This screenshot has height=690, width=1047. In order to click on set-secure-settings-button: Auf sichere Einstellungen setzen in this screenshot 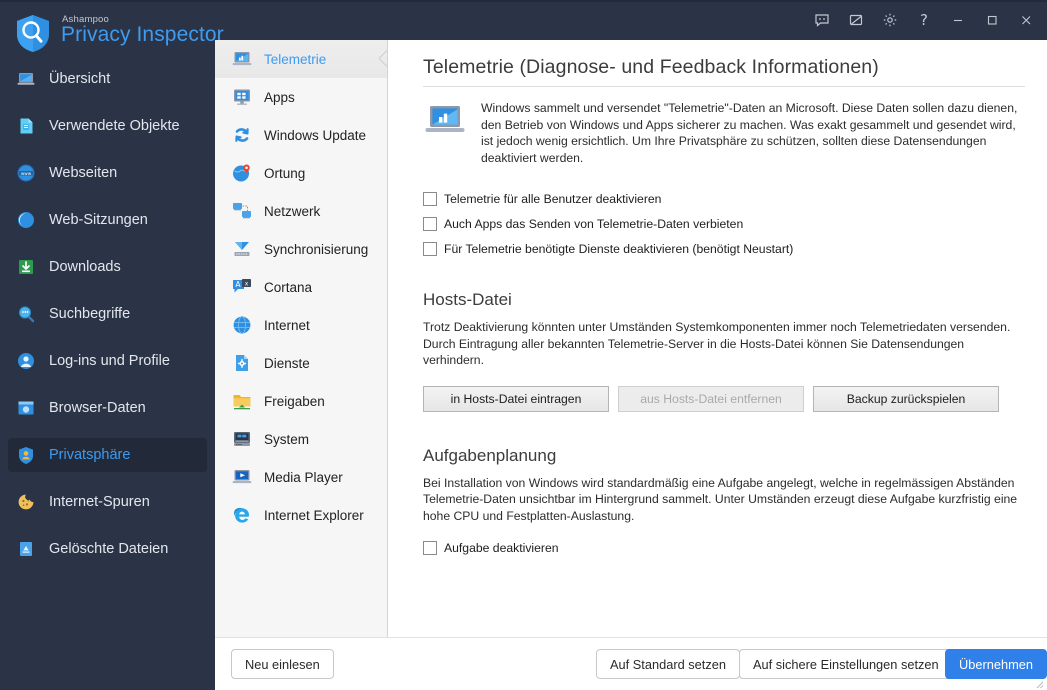, I will do `click(846, 664)`.